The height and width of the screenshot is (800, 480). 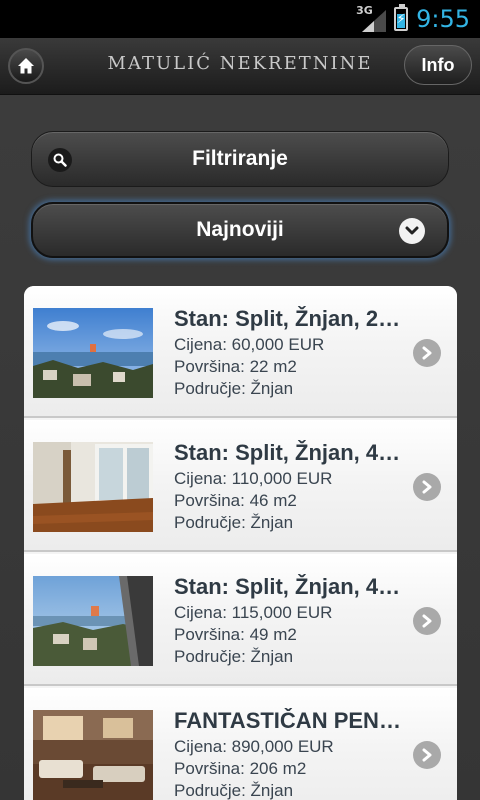 I want to click on listing-area: Površina: 46 m2, so click(x=235, y=500).